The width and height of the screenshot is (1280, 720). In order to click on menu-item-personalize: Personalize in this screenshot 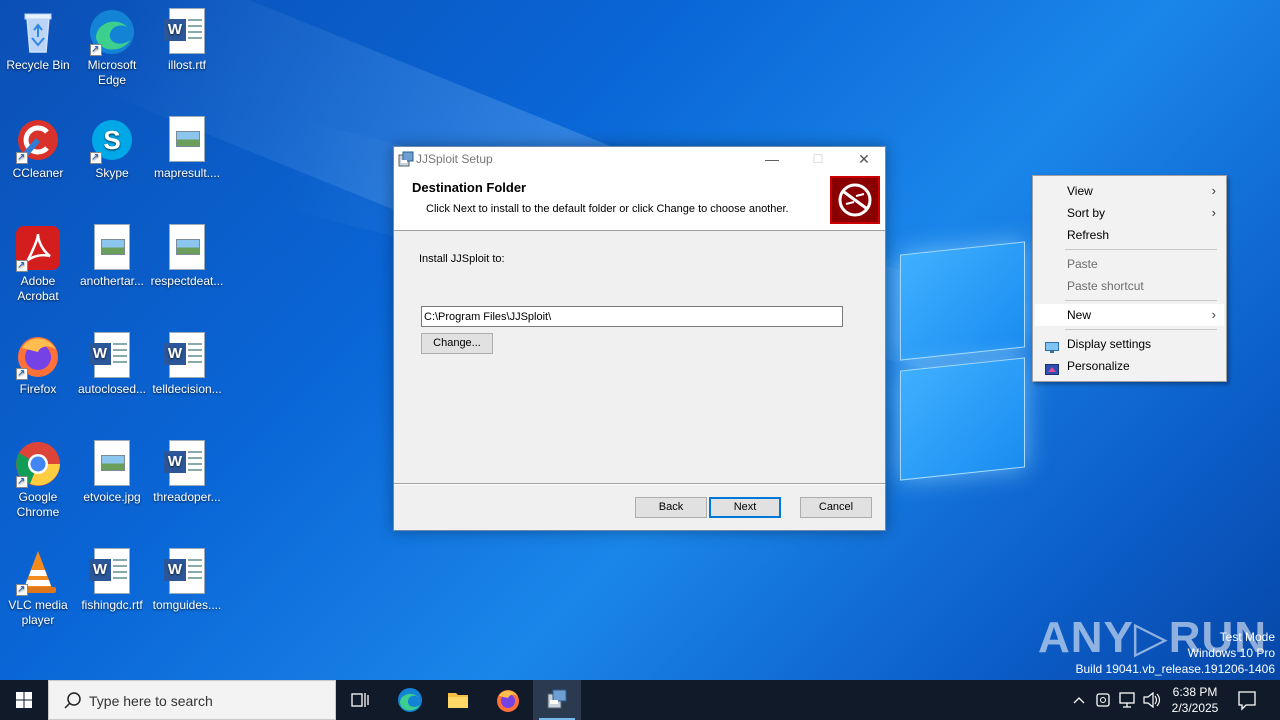, I will do `click(1129, 366)`.